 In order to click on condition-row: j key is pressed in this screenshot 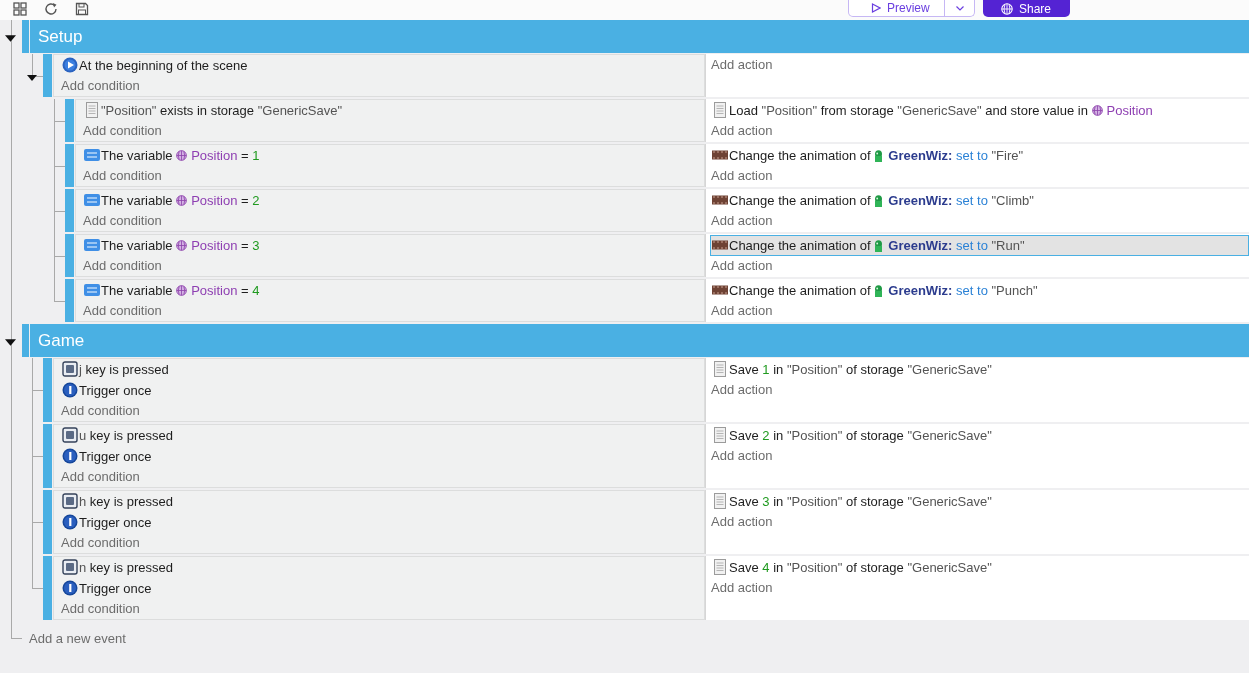, I will do `click(382, 369)`.